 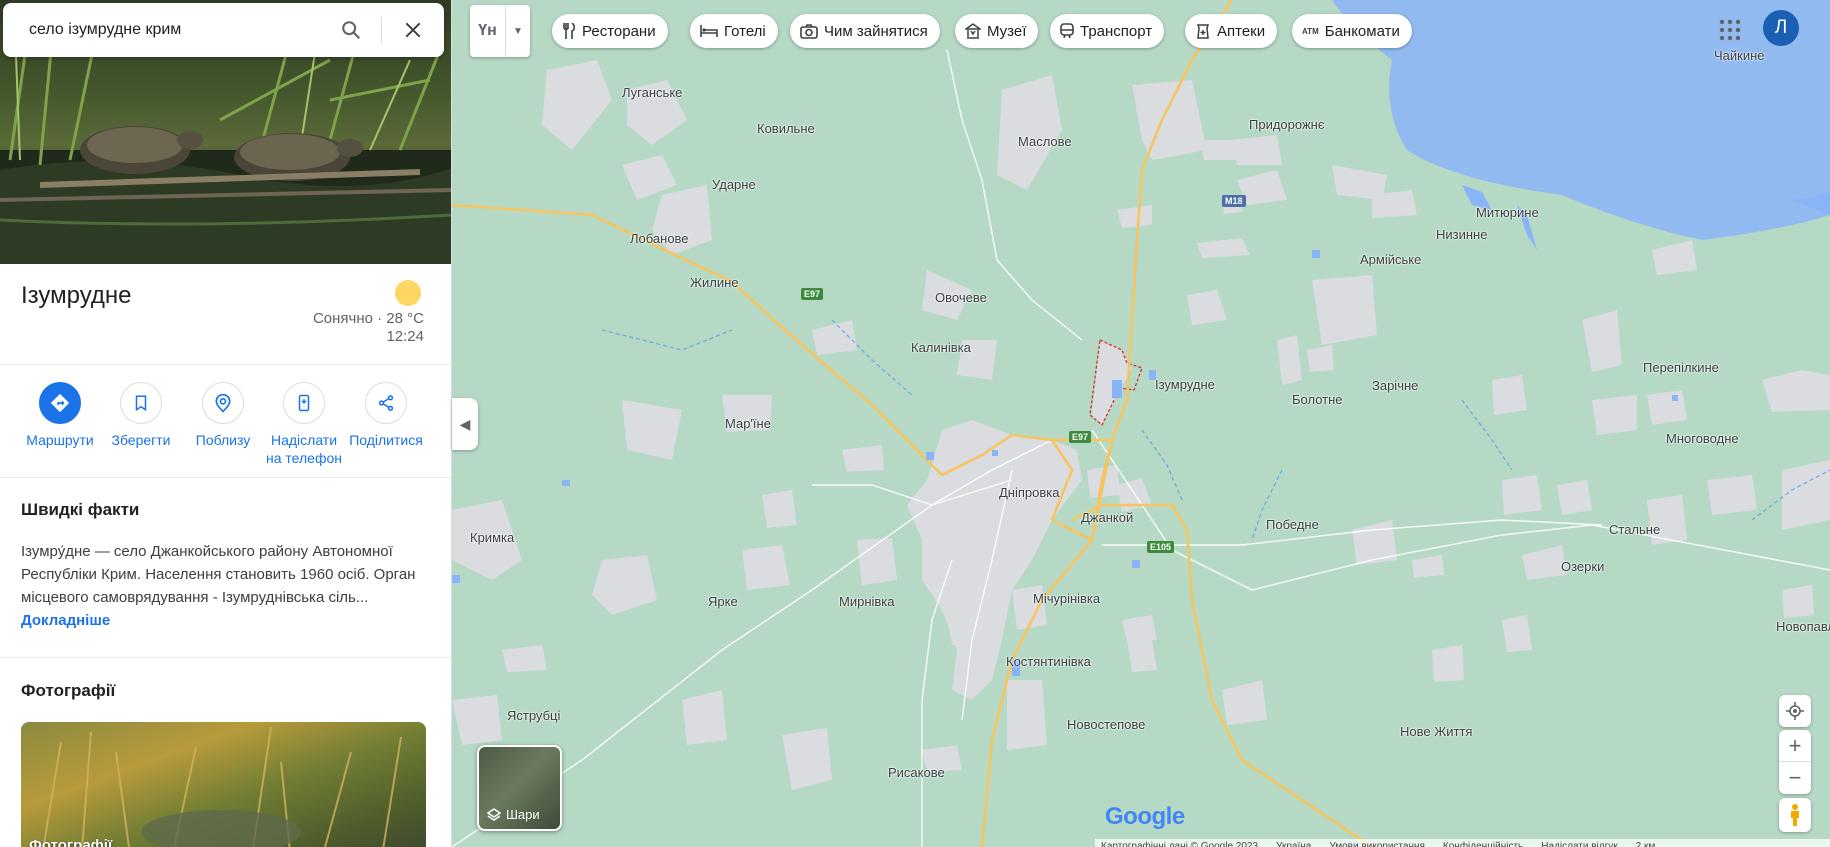 What do you see at coordinates (1582, 566) in the screenshot?
I see `map-label: Озерки` at bounding box center [1582, 566].